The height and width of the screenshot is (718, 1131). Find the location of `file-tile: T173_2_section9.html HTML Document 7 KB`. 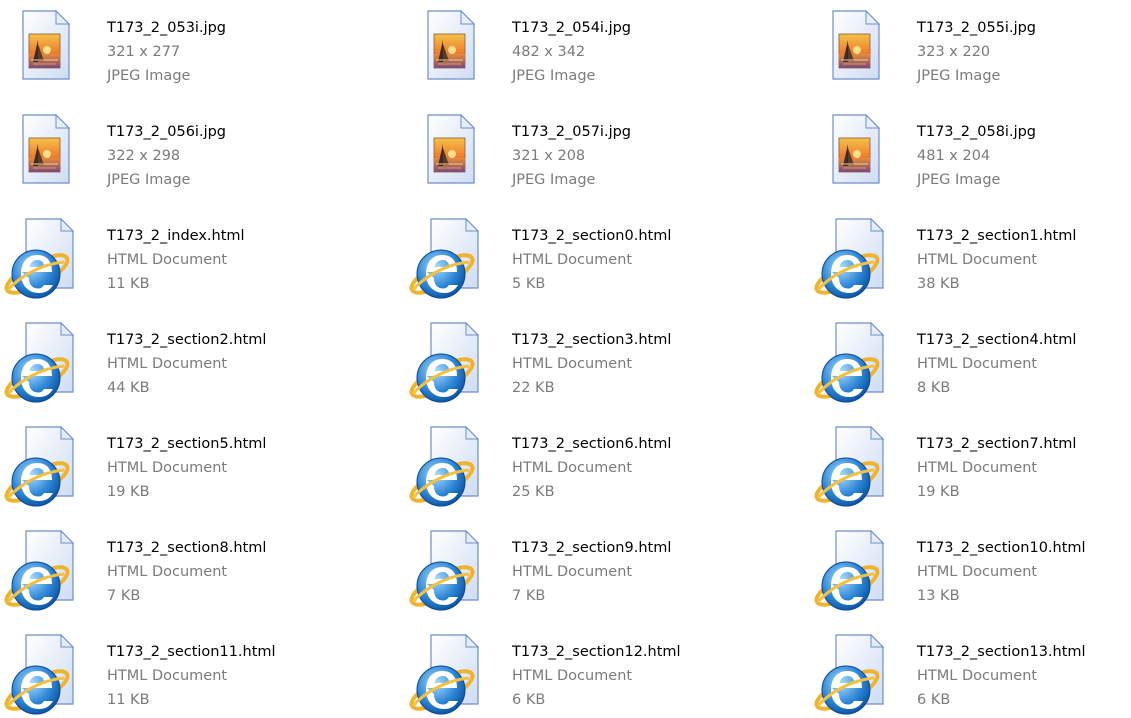

file-tile: T173_2_section9.html HTML Document 7 KB is located at coordinates (605, 570).